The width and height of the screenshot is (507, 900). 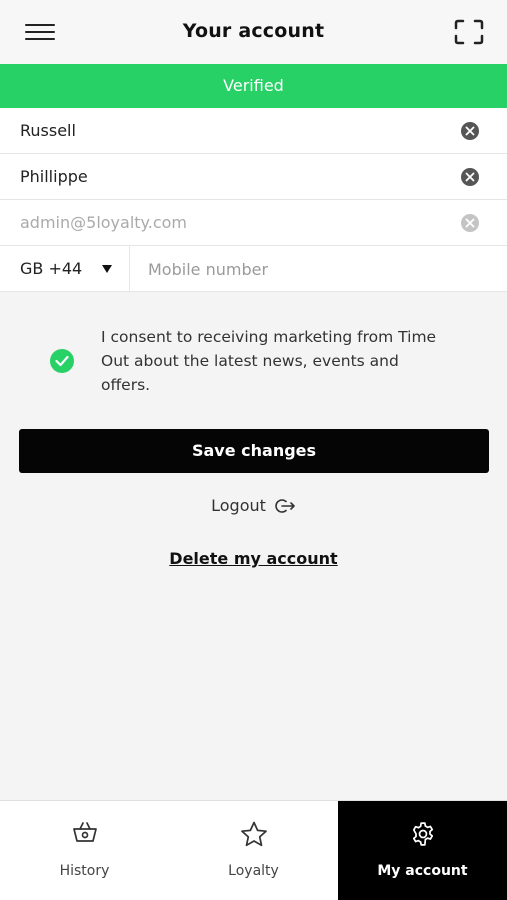 I want to click on gear-icon, so click(x=422, y=834).